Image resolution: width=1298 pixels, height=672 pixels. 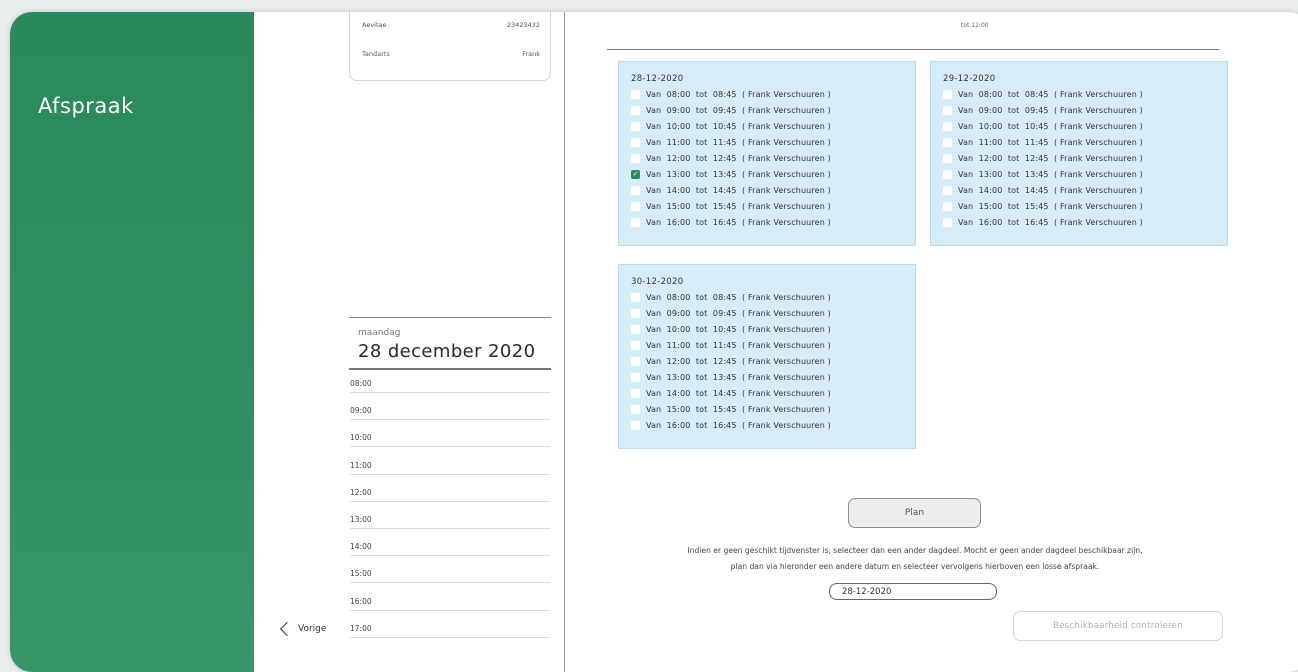 What do you see at coordinates (361, 574) in the screenshot?
I see `hour-label: 15:00` at bounding box center [361, 574].